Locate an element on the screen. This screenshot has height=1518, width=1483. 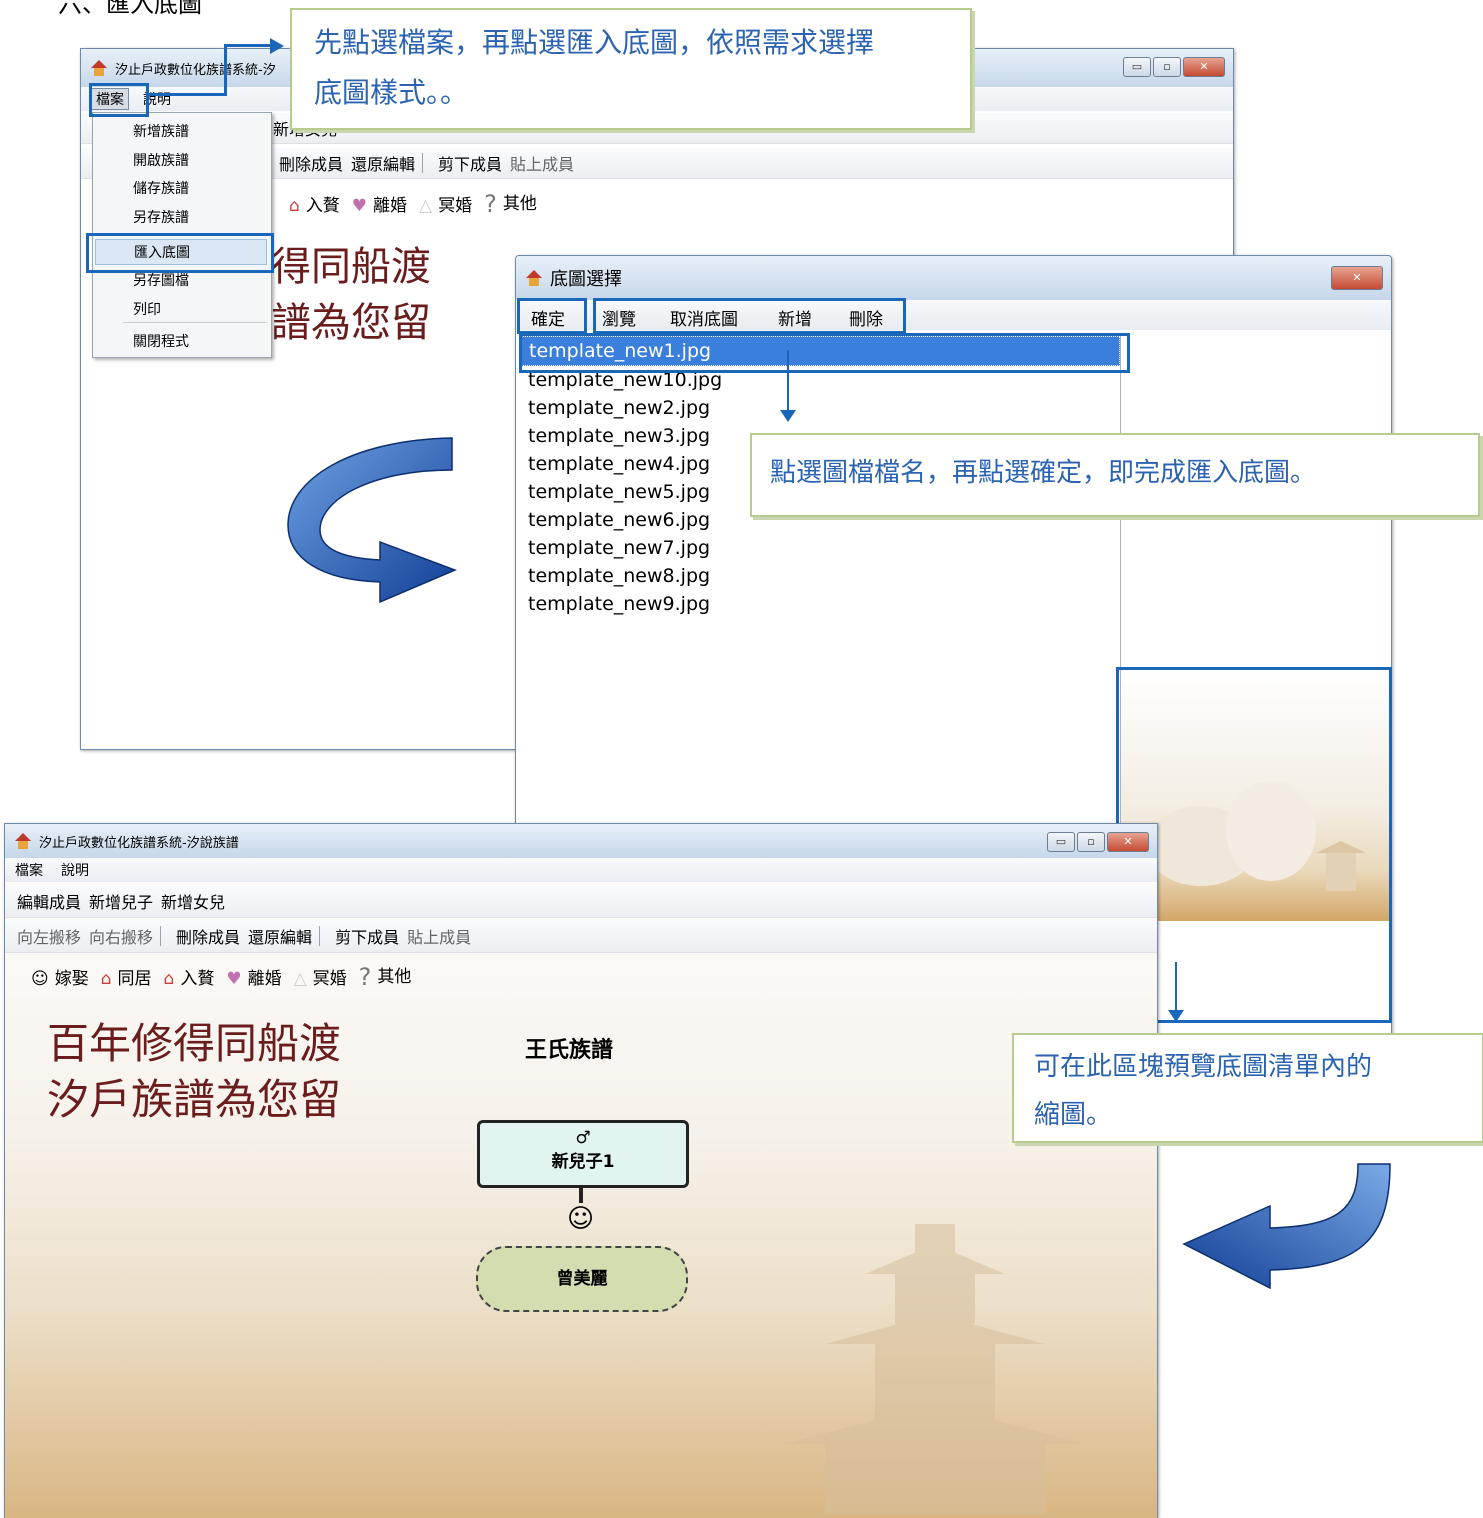
member-node-spouse: 曾美麗 is located at coordinates (582, 1279).